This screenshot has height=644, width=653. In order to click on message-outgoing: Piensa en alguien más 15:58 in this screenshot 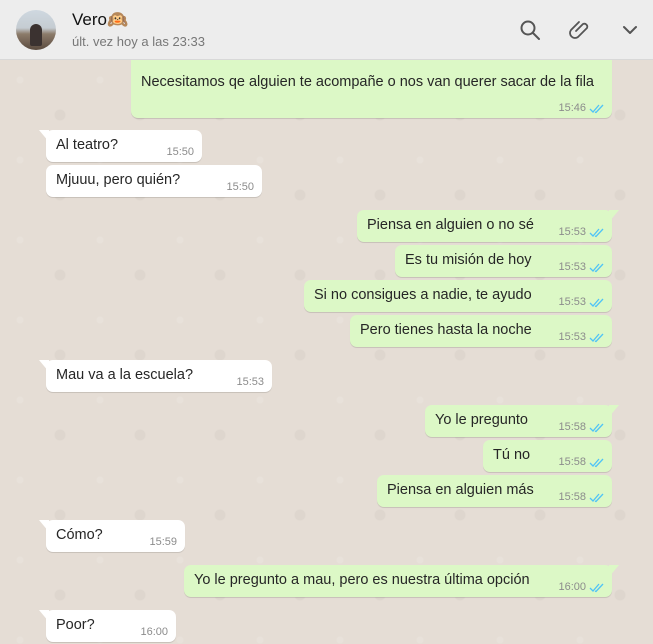, I will do `click(494, 491)`.